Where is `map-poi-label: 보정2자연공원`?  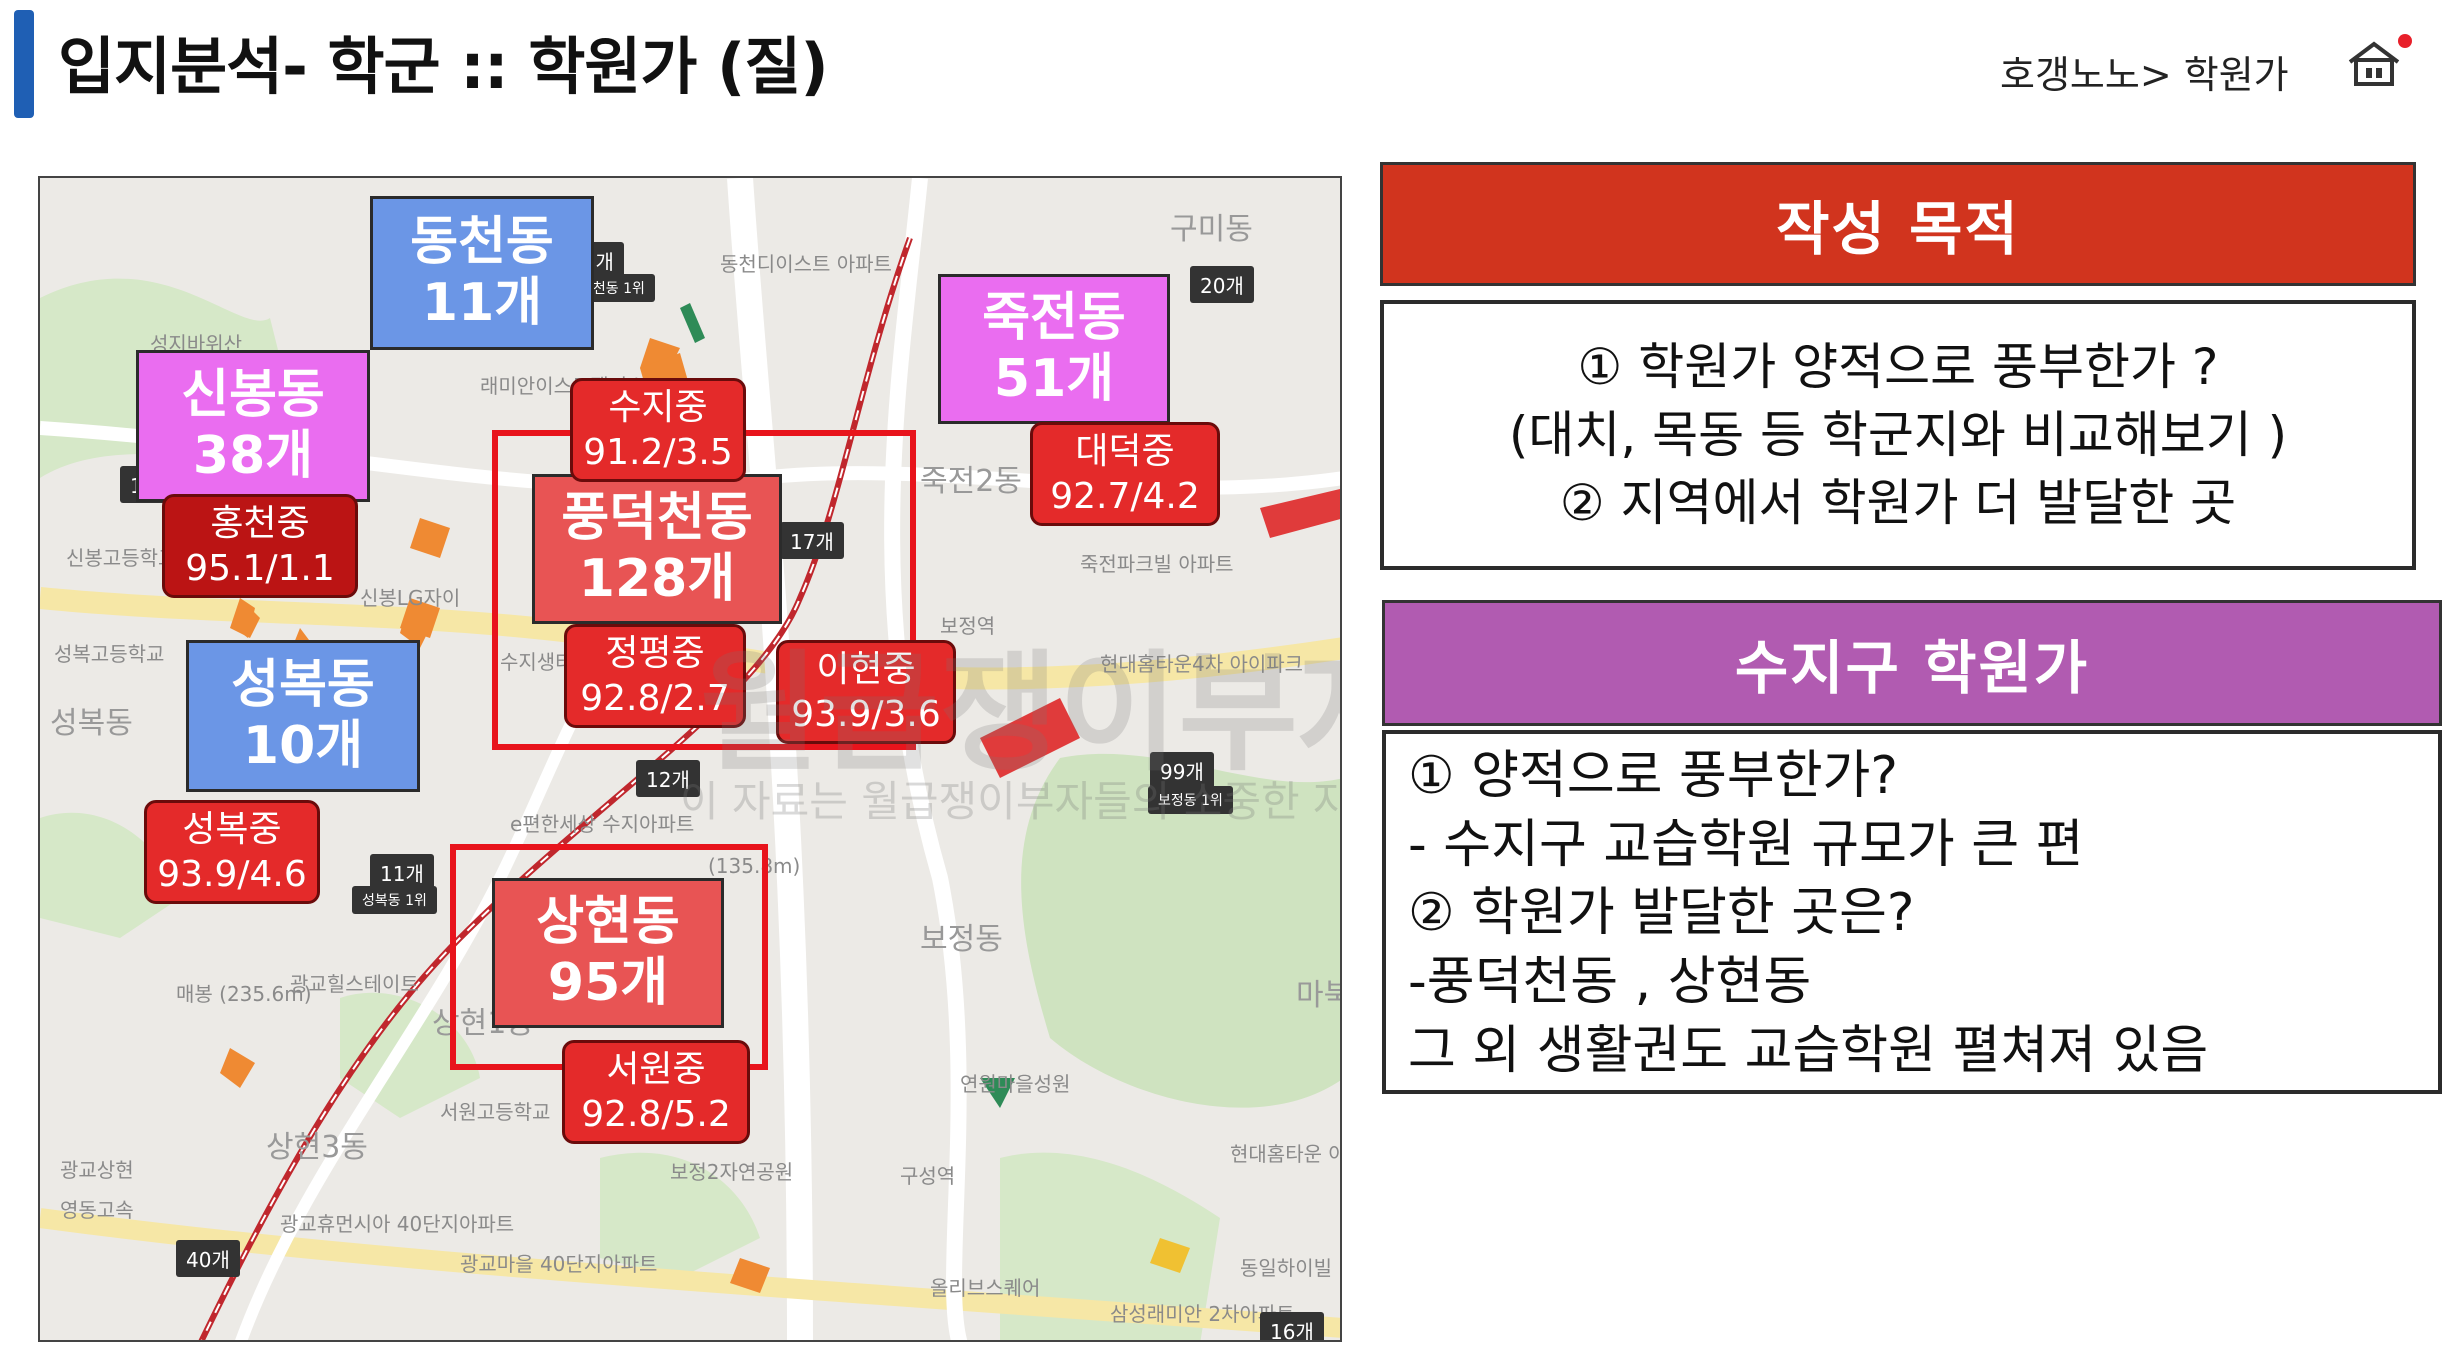 map-poi-label: 보정2자연공원 is located at coordinates (732, 1172).